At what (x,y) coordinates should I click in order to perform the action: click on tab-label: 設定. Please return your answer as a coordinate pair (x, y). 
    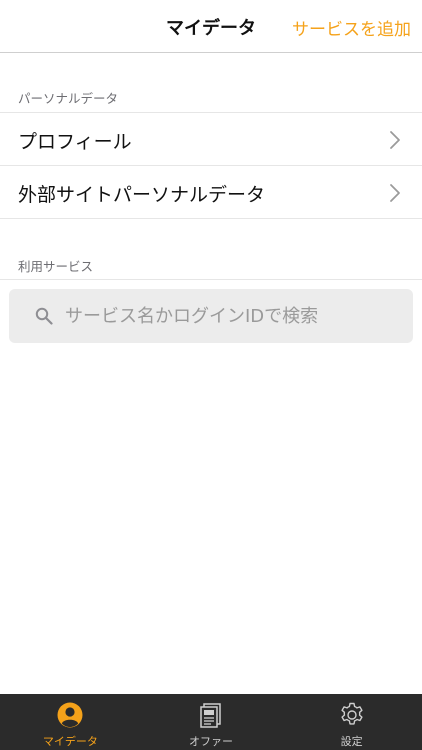
    Looking at the image, I should click on (351, 741).